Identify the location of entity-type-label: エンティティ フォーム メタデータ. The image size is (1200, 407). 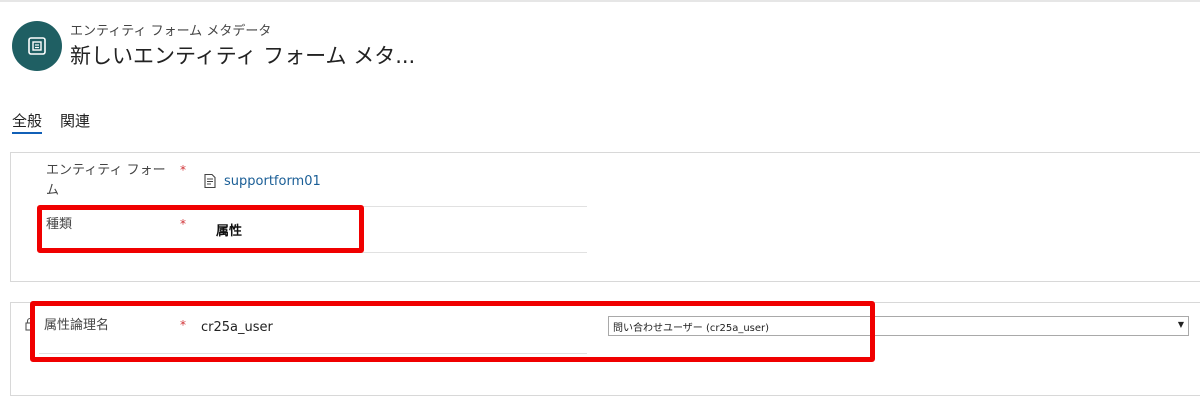
(171, 31).